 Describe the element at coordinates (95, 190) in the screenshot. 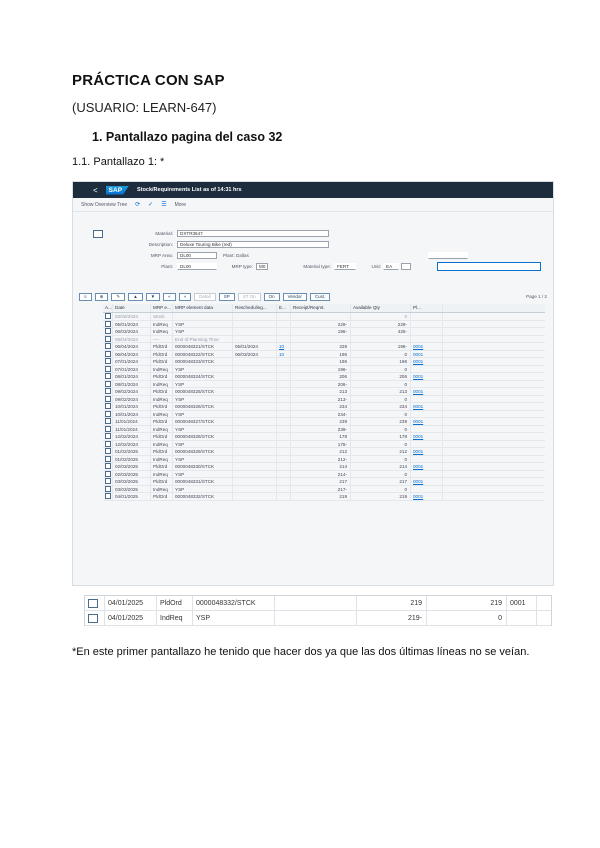

I see `back-icon: <` at that location.